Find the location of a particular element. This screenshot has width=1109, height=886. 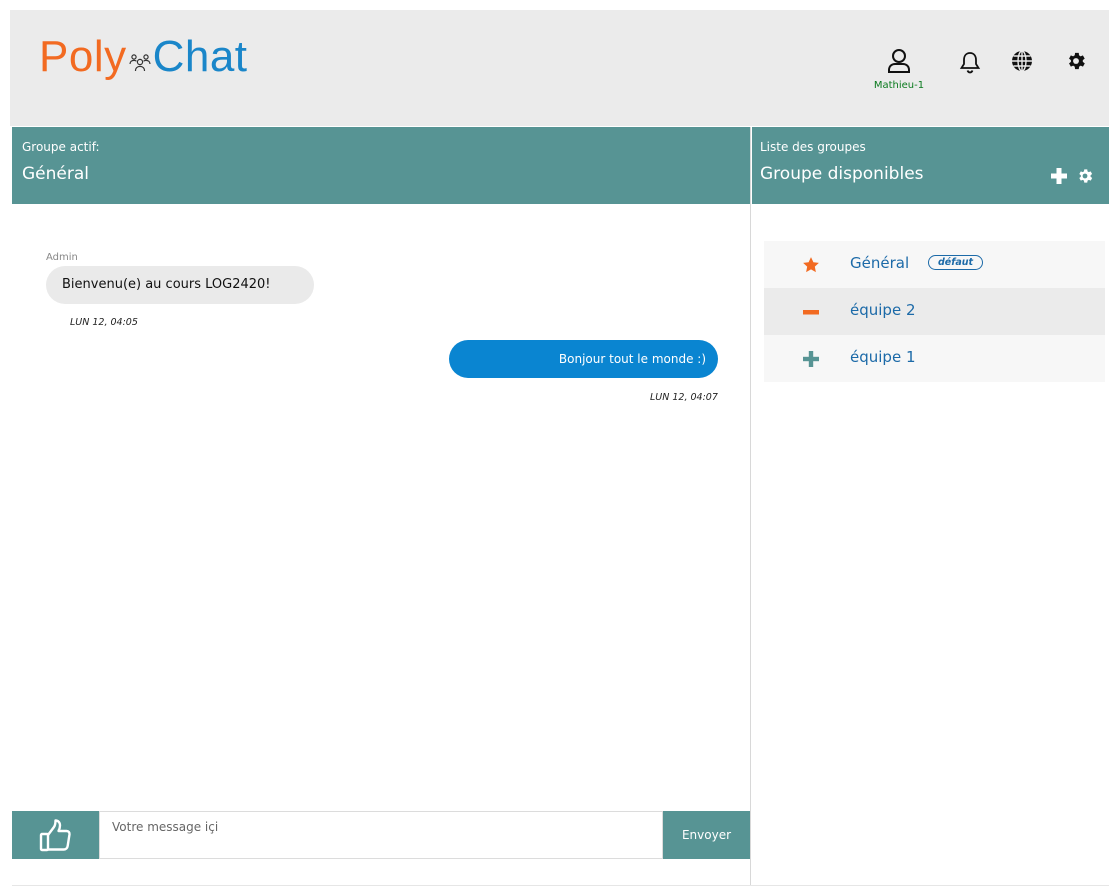

plus-icon is located at coordinates (811, 359).